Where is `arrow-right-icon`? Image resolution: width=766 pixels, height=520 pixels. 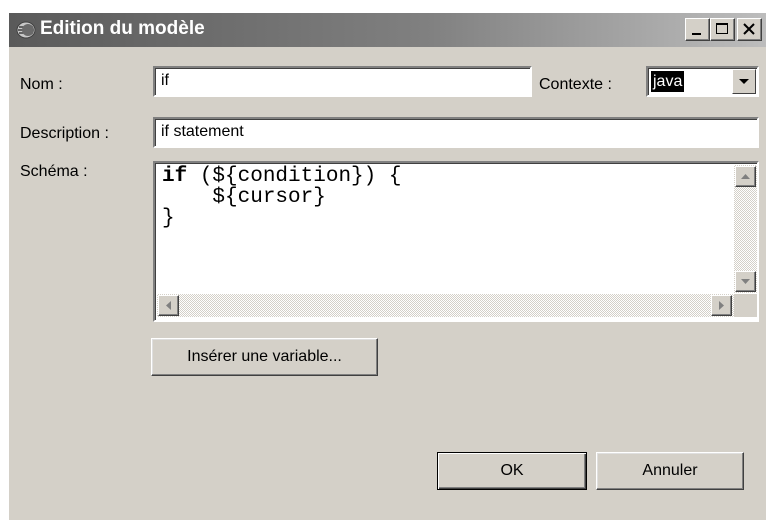 arrow-right-icon is located at coordinates (721, 305).